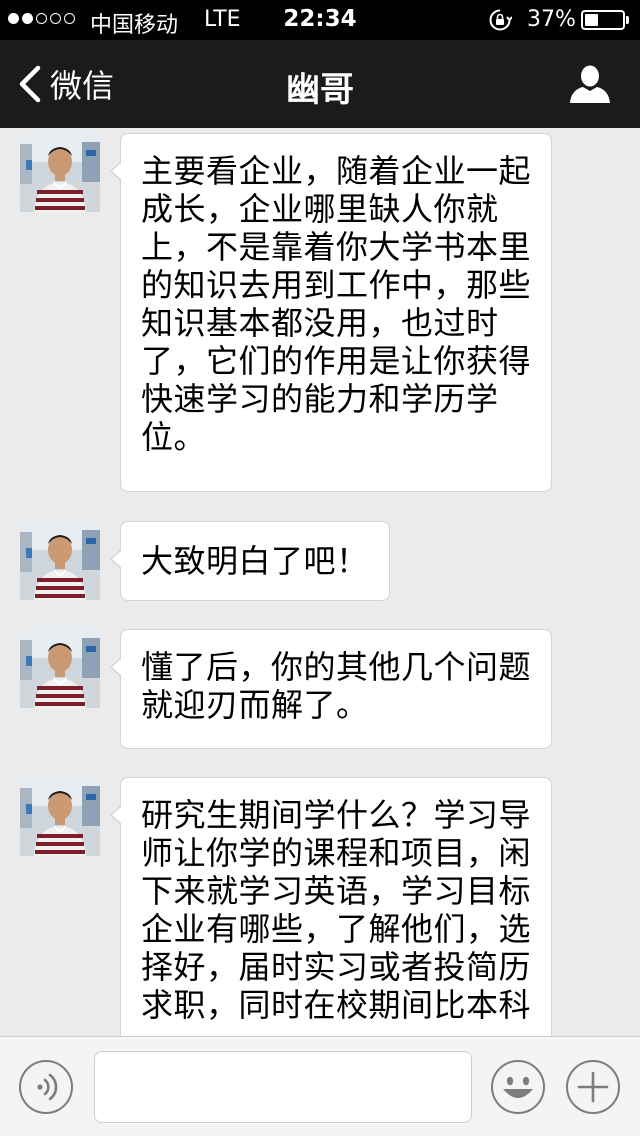 Image resolution: width=640 pixels, height=1136 pixels. I want to click on message-input, so click(283, 1087).